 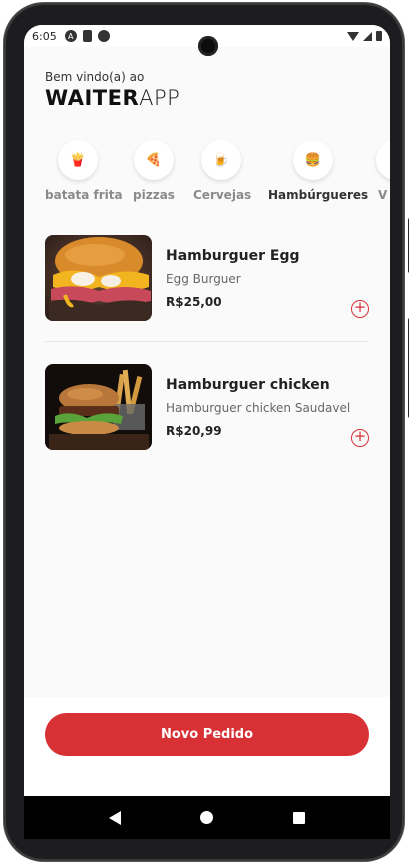 I want to click on recent-apps-icon, so click(x=299, y=817).